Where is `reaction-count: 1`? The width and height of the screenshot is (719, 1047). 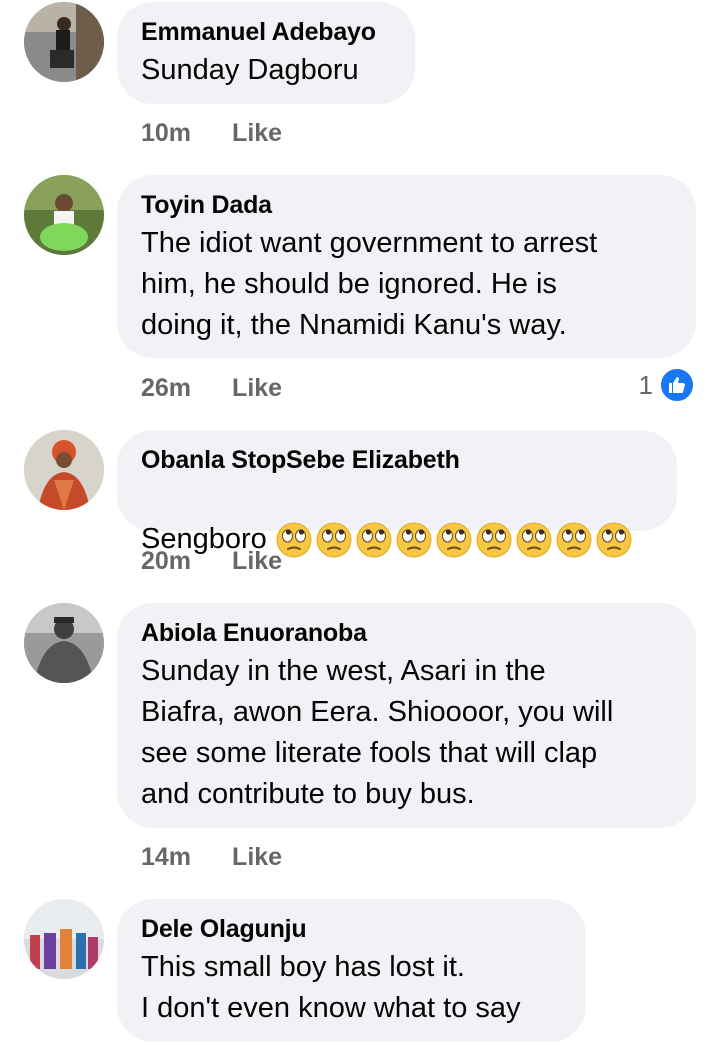 reaction-count: 1 is located at coordinates (645, 384).